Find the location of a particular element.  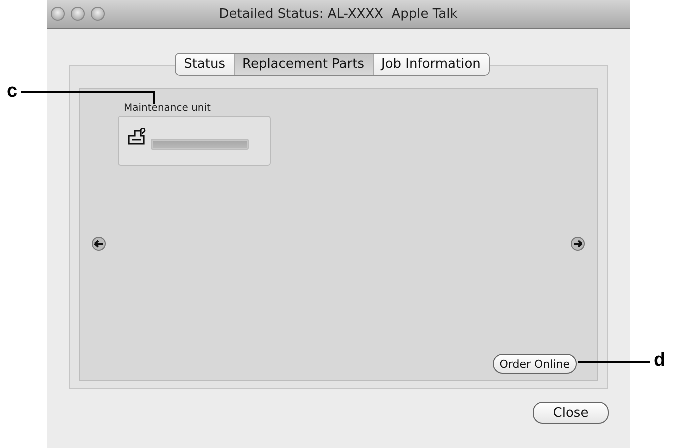

tab: Status is located at coordinates (205, 64).